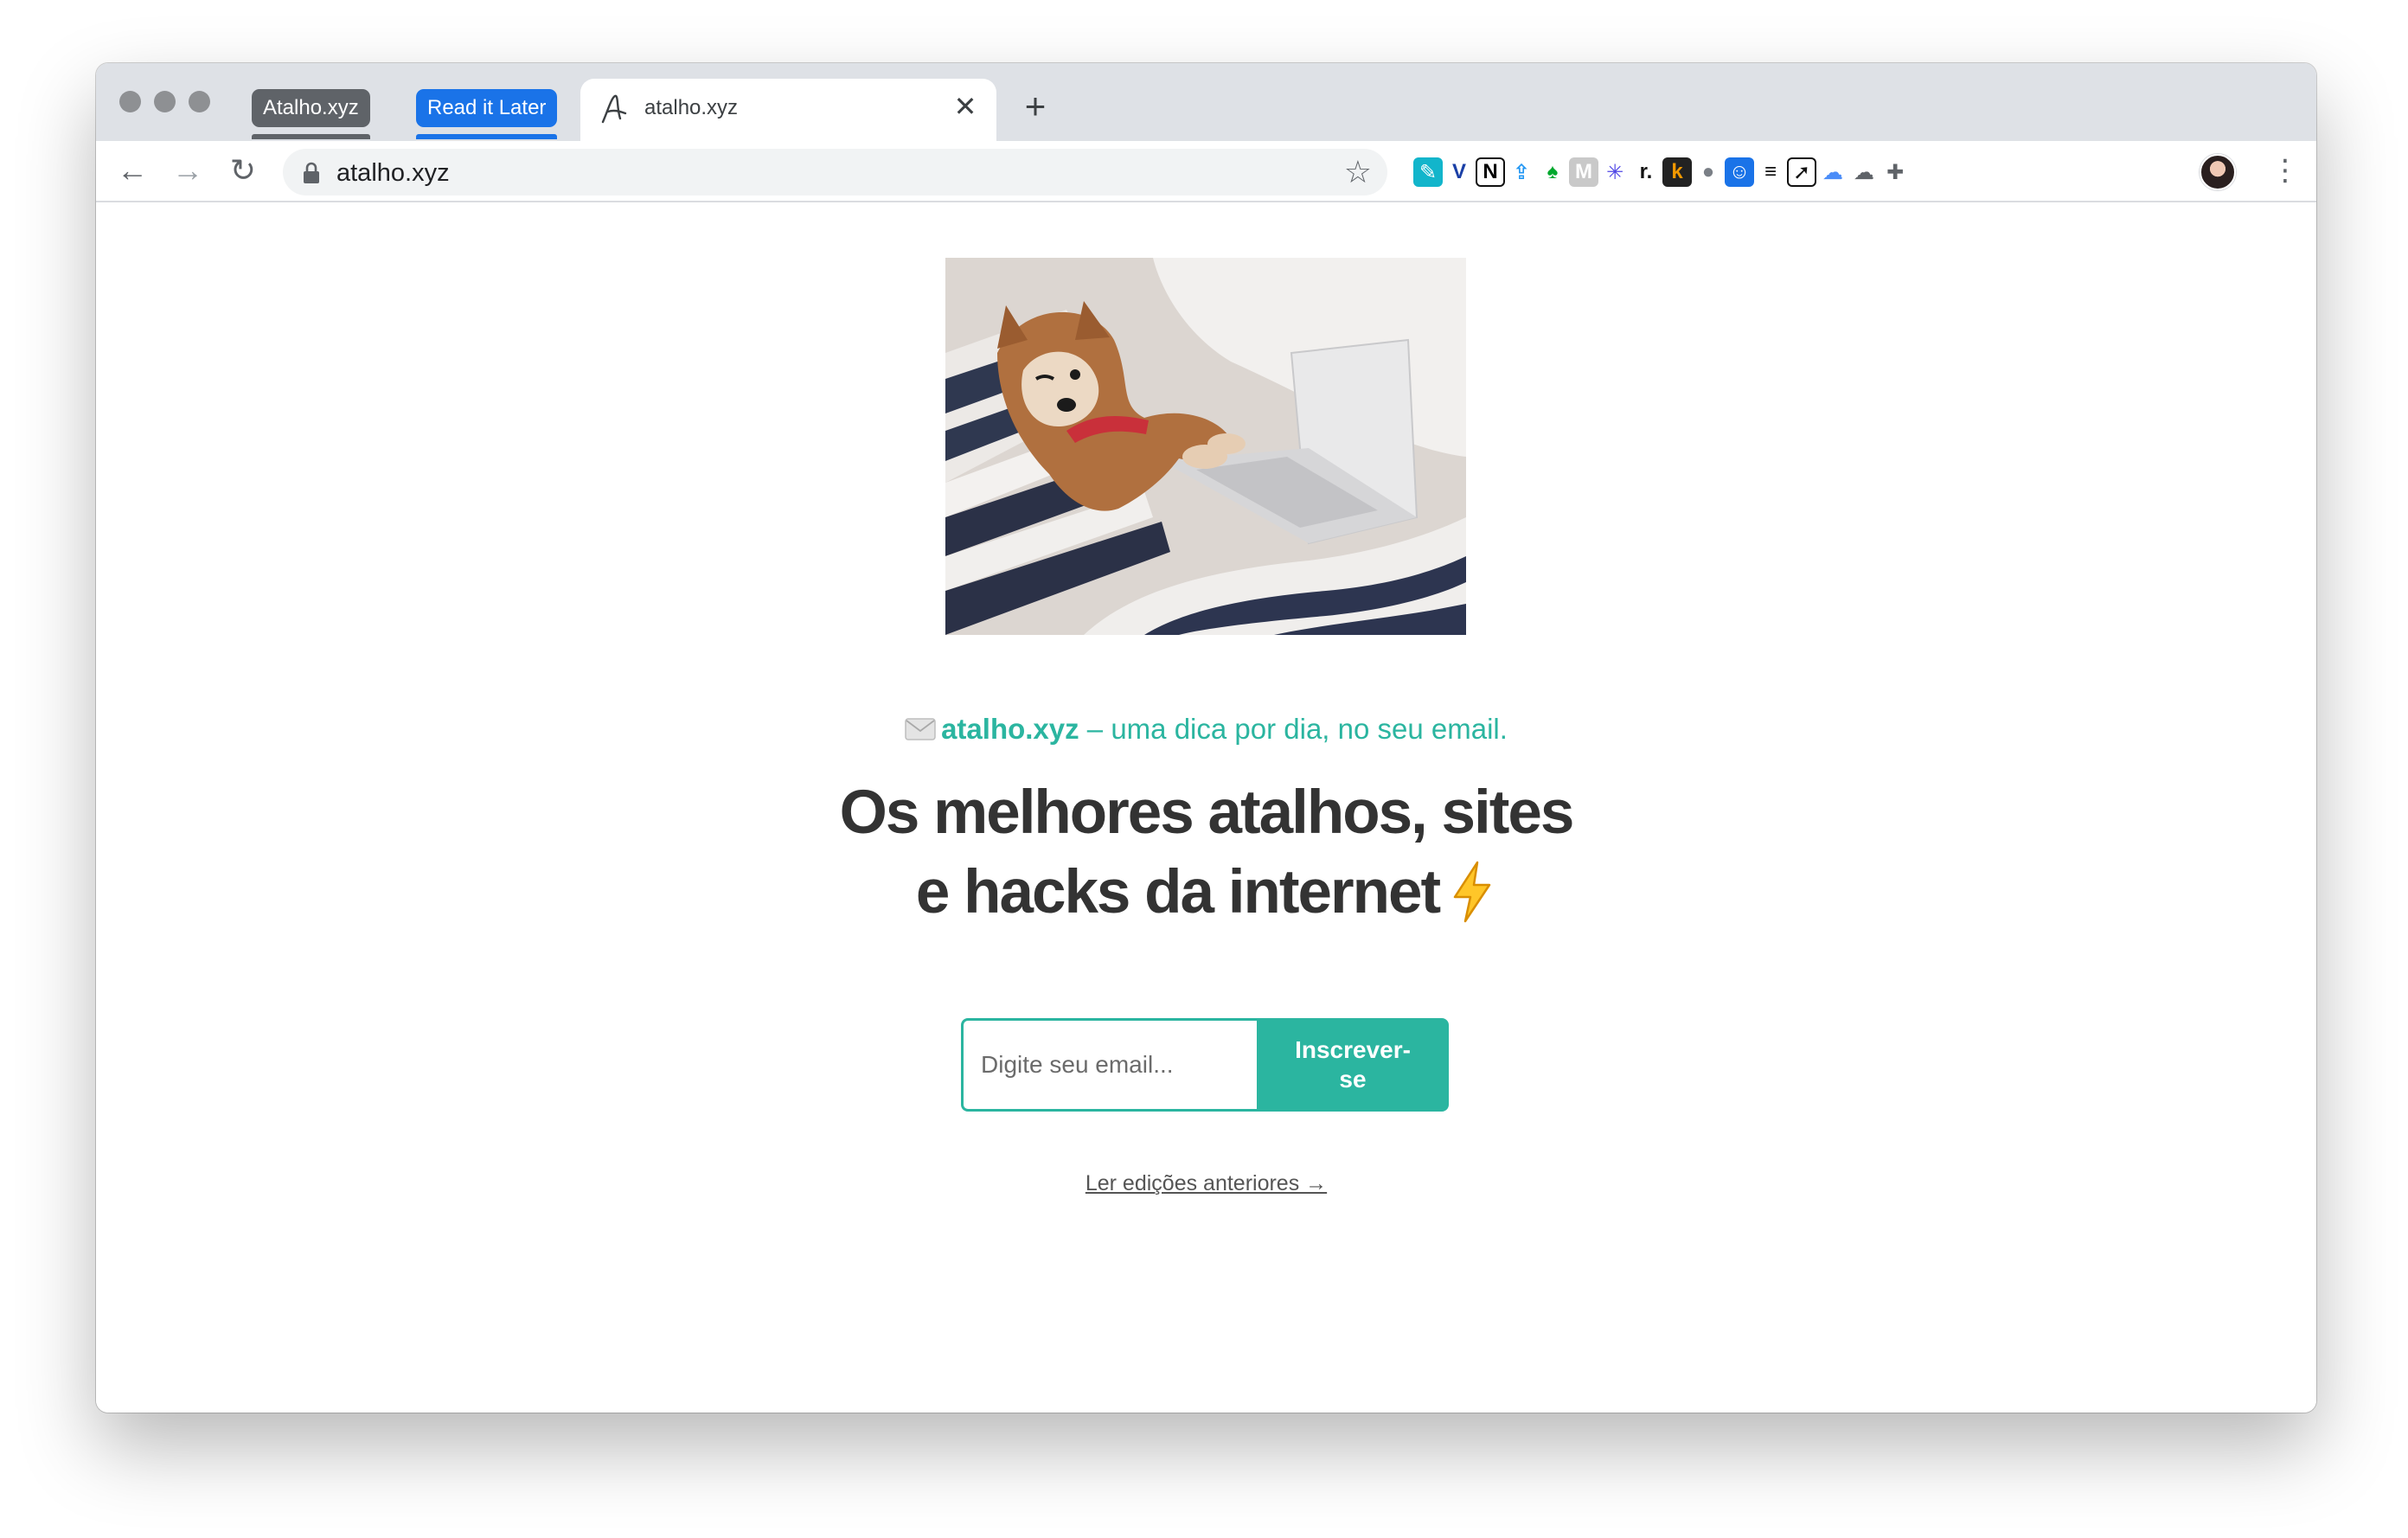  Describe the element at coordinates (1472, 892) in the screenshot. I see `lightning-bolt-icon` at that location.